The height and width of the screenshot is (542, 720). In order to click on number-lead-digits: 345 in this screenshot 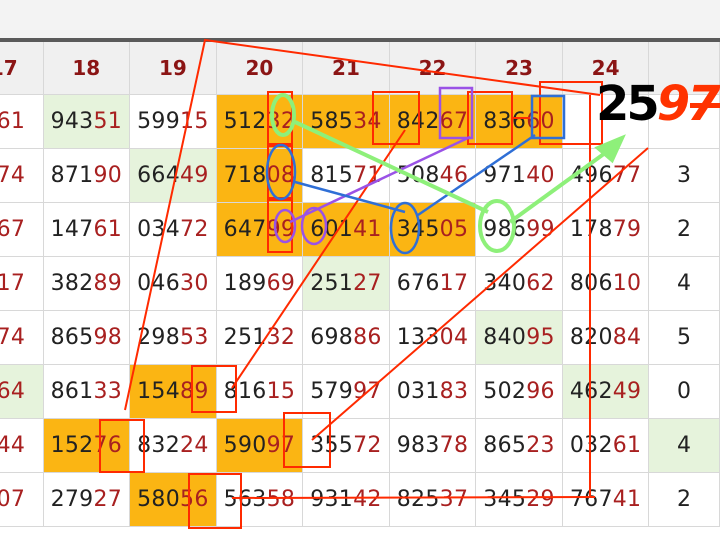, I will do `click(418, 229)`.